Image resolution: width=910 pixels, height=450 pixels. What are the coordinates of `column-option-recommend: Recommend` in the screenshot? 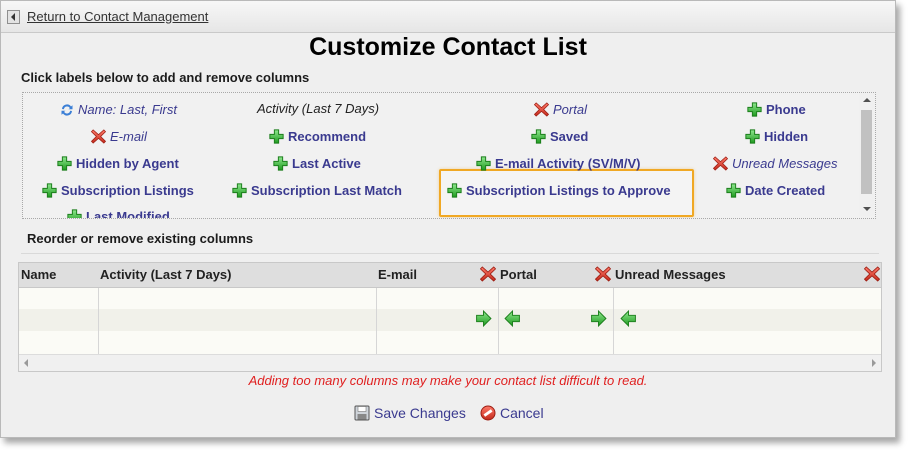 It's located at (317, 136).